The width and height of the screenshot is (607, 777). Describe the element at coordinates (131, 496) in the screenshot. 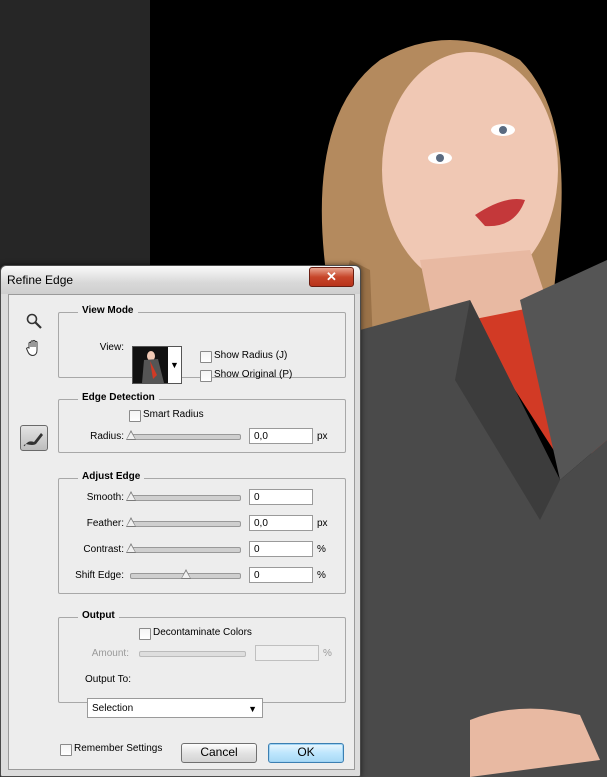

I see `smooth-slider-thumb` at that location.